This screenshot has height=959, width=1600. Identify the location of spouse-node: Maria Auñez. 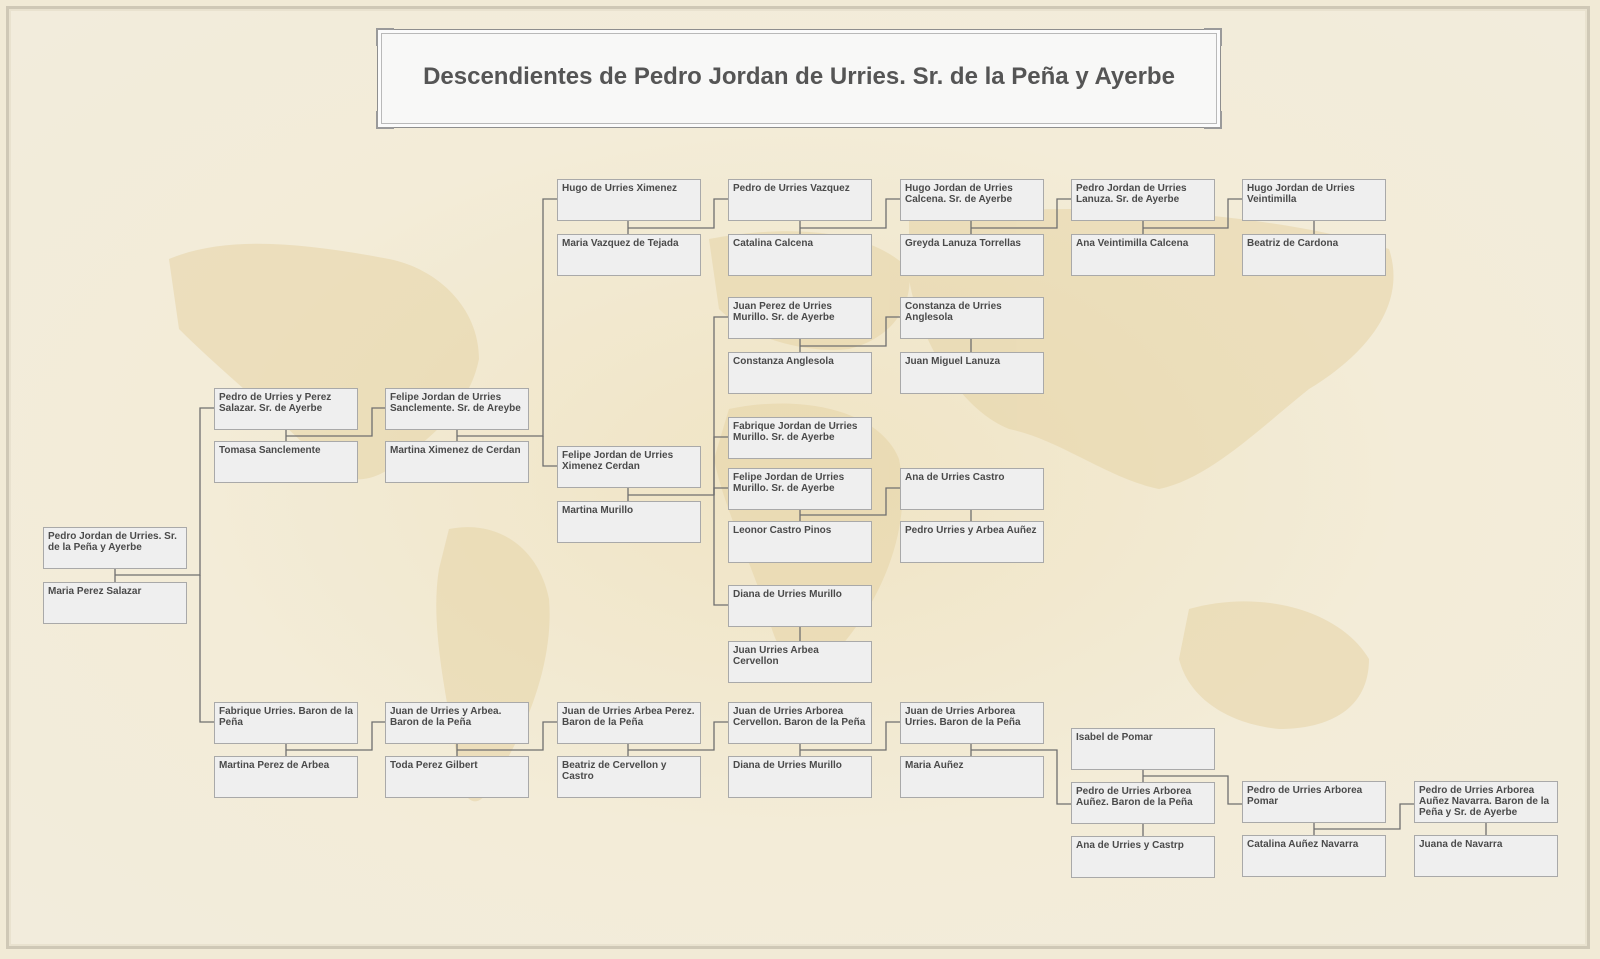
(972, 777).